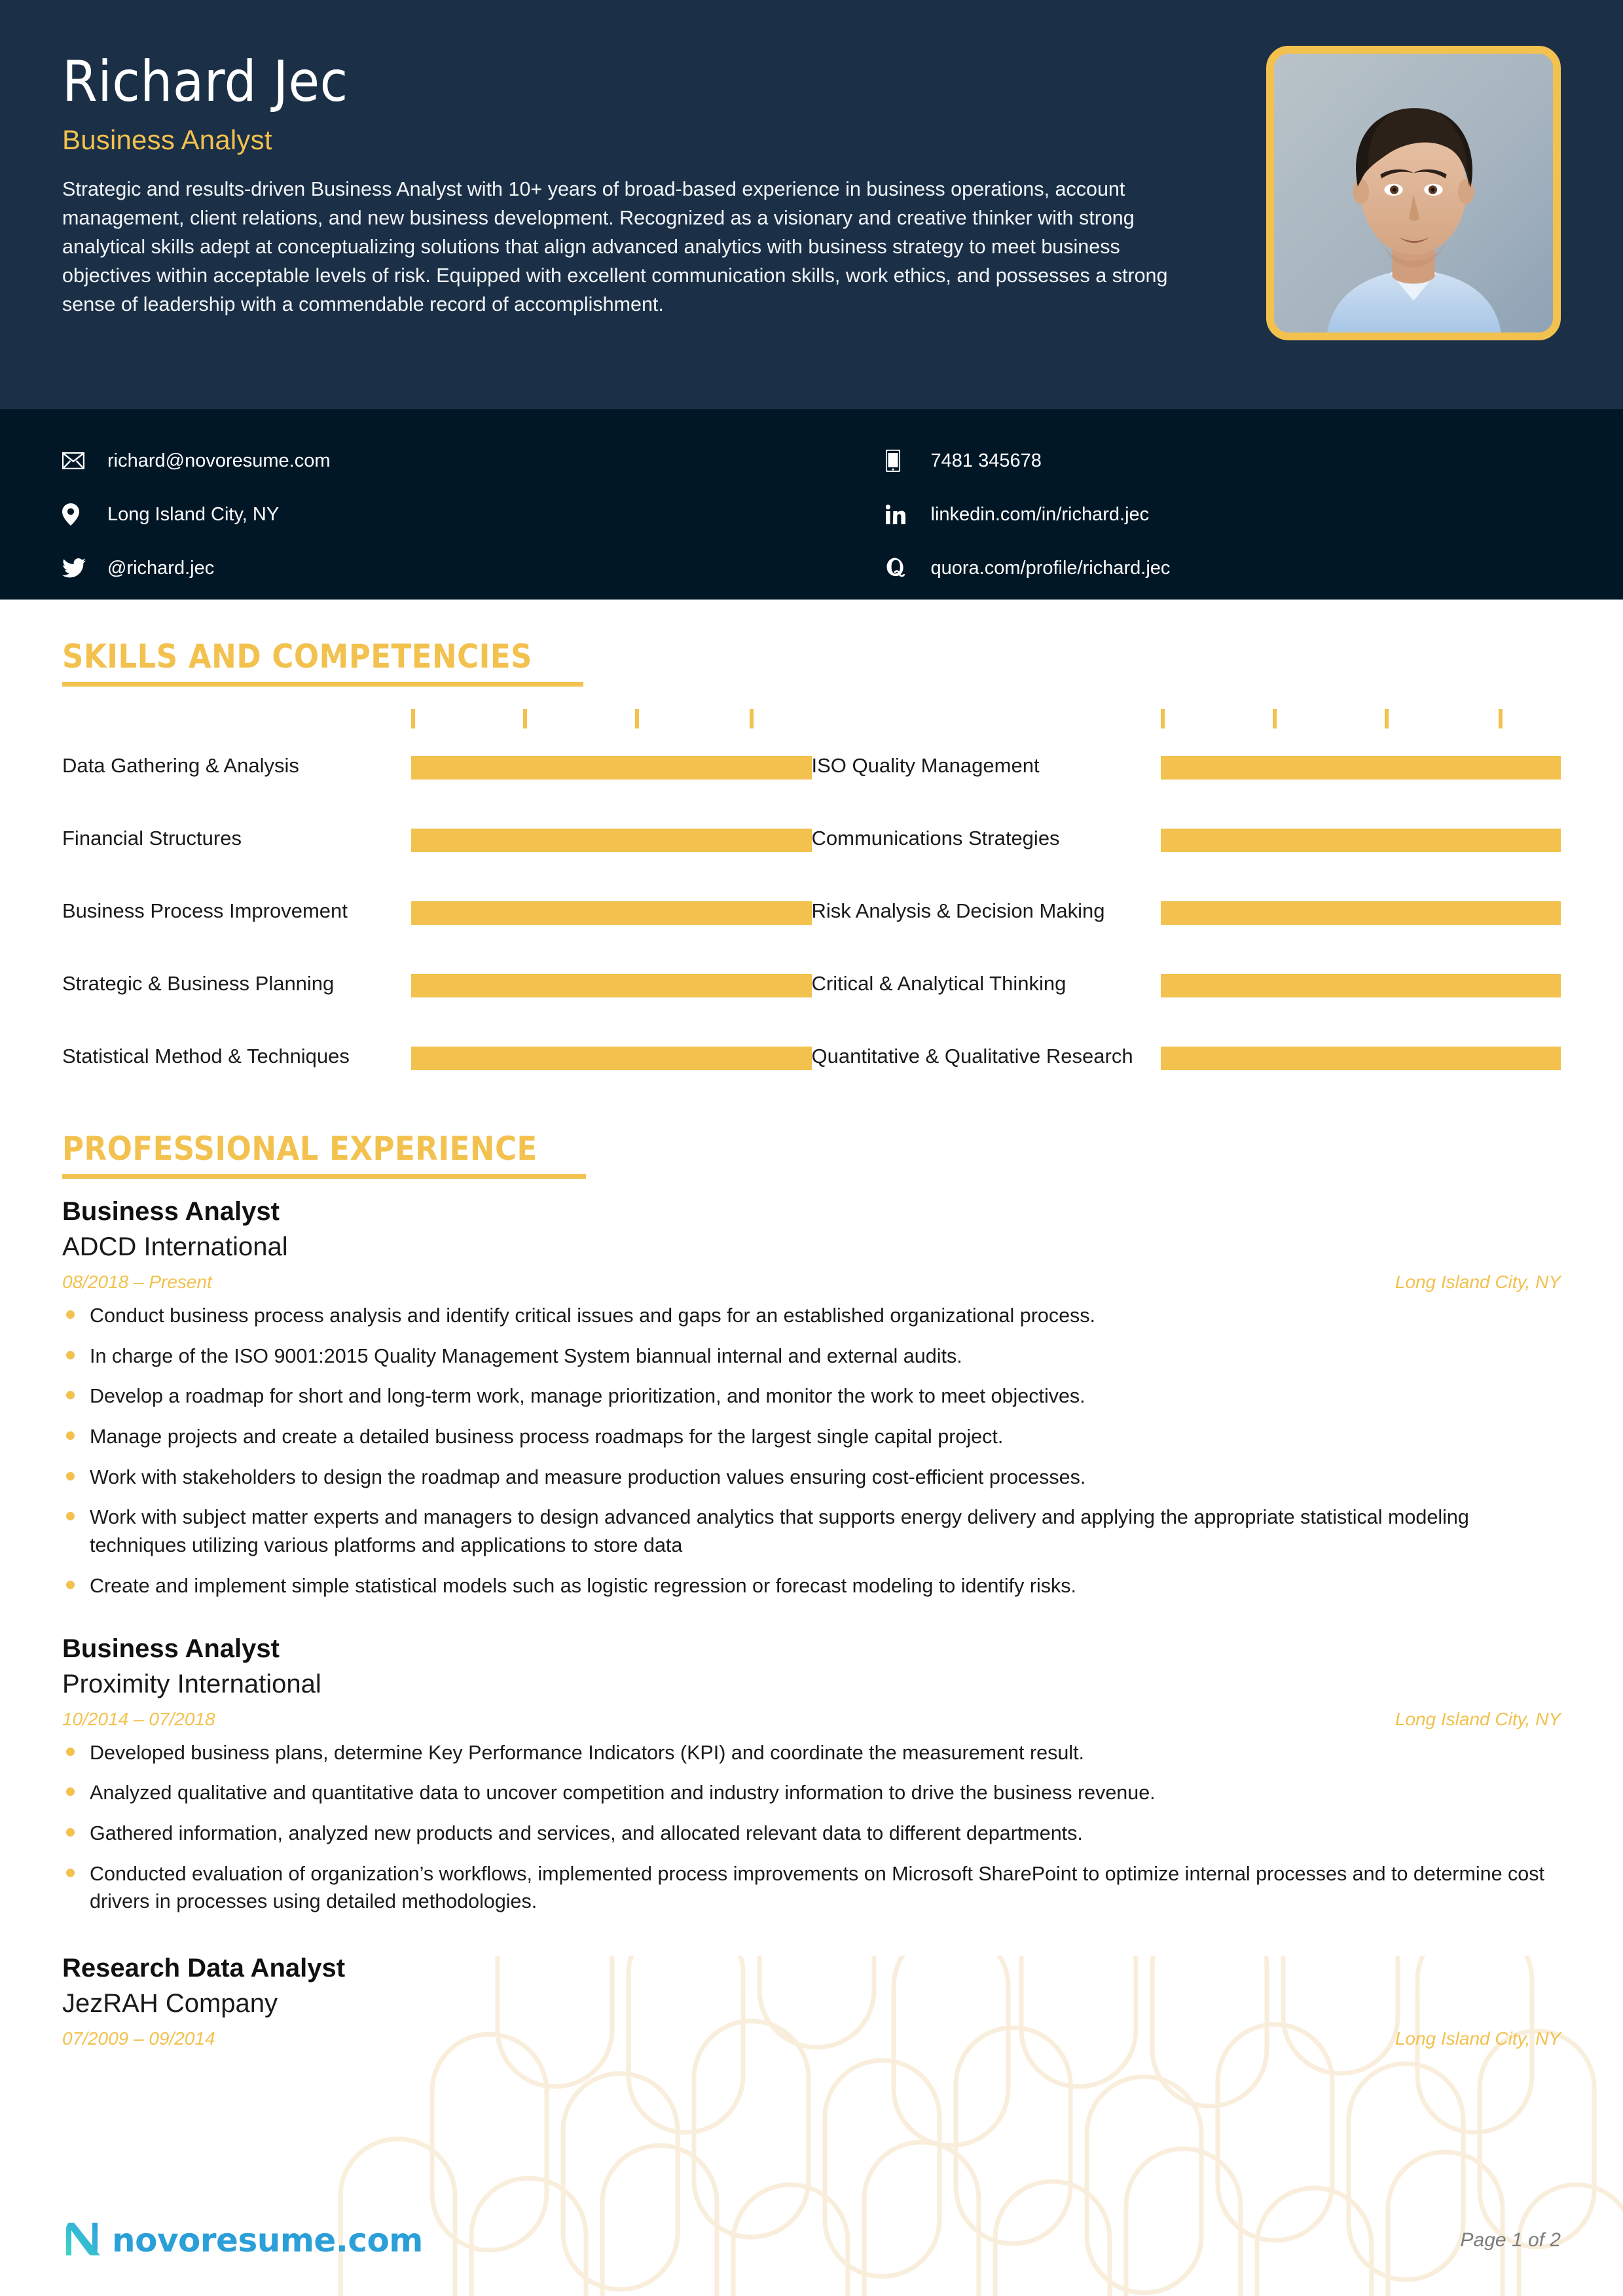  I want to click on location-pin-icon, so click(79, 514).